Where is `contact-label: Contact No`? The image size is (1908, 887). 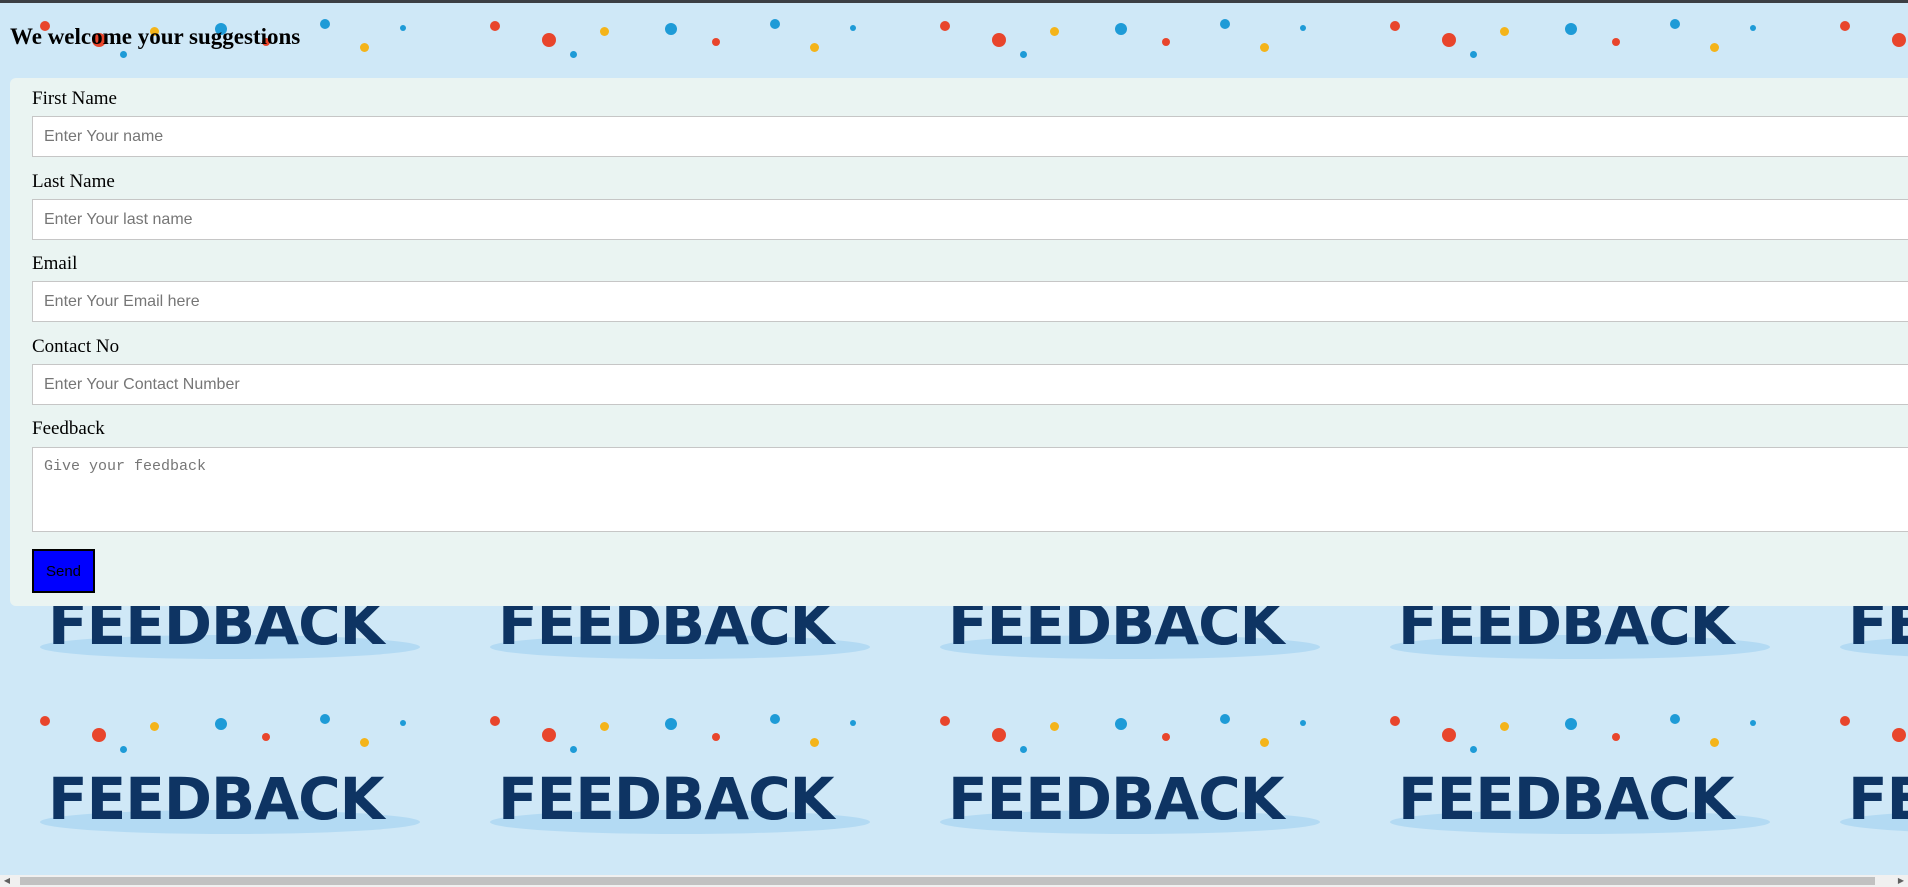
contact-label: Contact No is located at coordinates (76, 346).